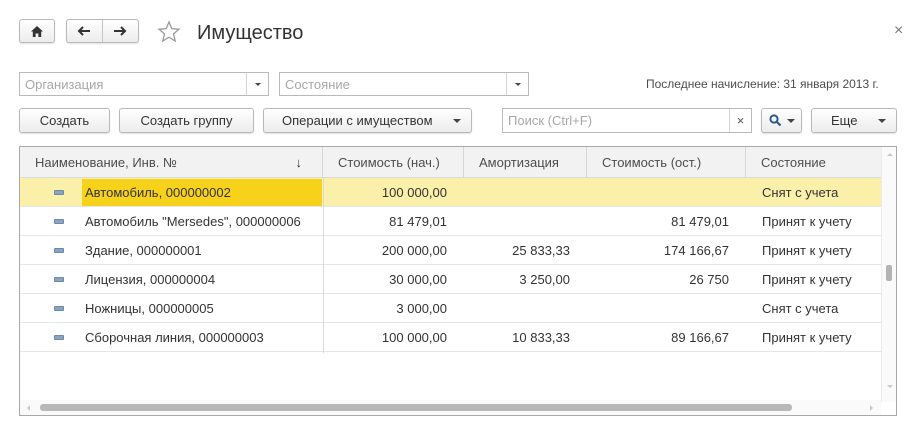 The width and height of the screenshot is (923, 430). I want to click on nav-buttons-group, so click(102, 31).